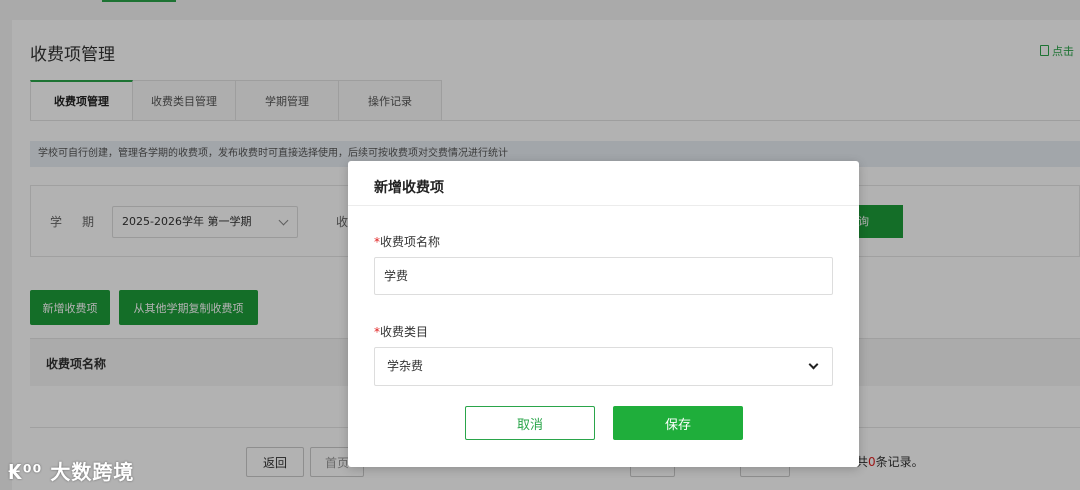  What do you see at coordinates (405, 366) in the screenshot?
I see `fee-category-value: 学杂费` at bounding box center [405, 366].